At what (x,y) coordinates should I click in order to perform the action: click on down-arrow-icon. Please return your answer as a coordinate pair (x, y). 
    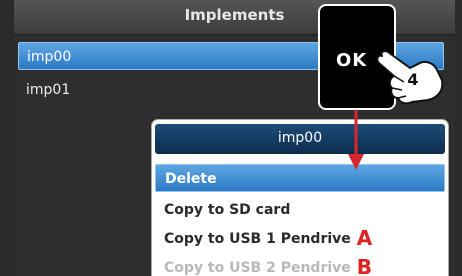
    Looking at the image, I should click on (356, 138).